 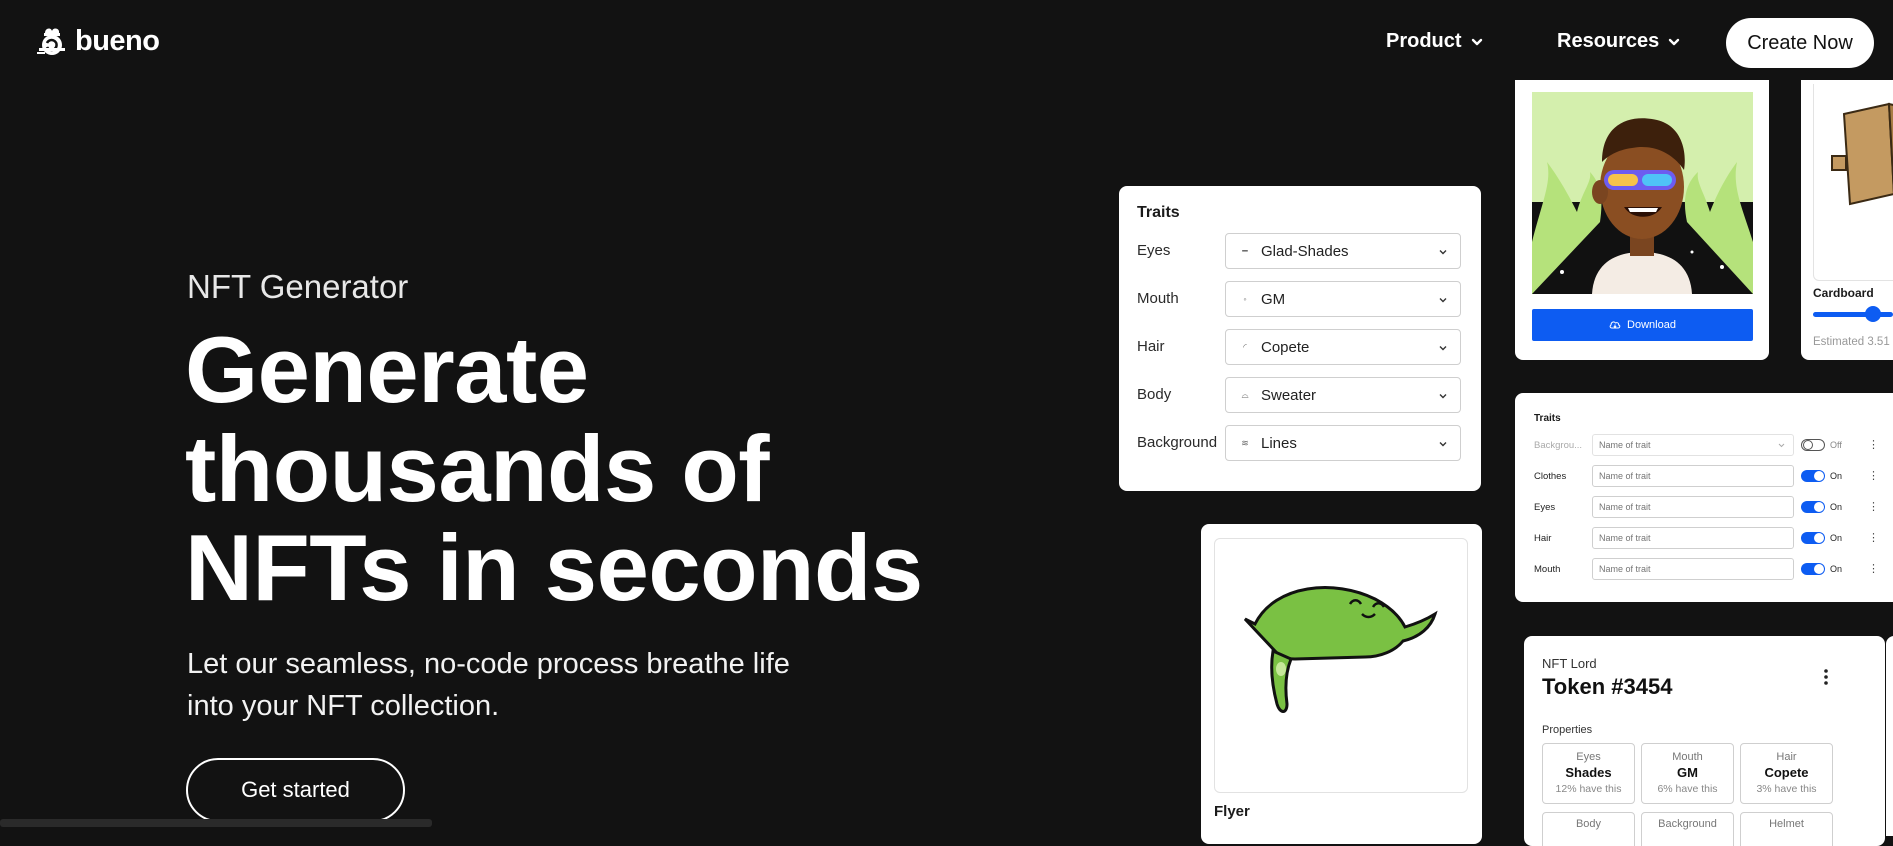 What do you see at coordinates (1853, 314) in the screenshot?
I see `slider-track` at bounding box center [1853, 314].